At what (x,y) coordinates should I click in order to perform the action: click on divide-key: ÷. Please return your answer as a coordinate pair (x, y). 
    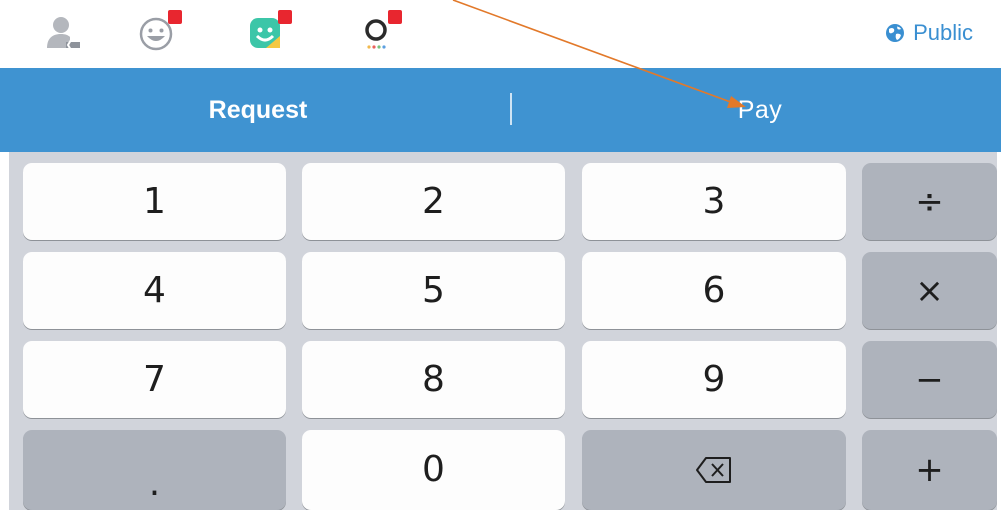
    Looking at the image, I should click on (929, 201).